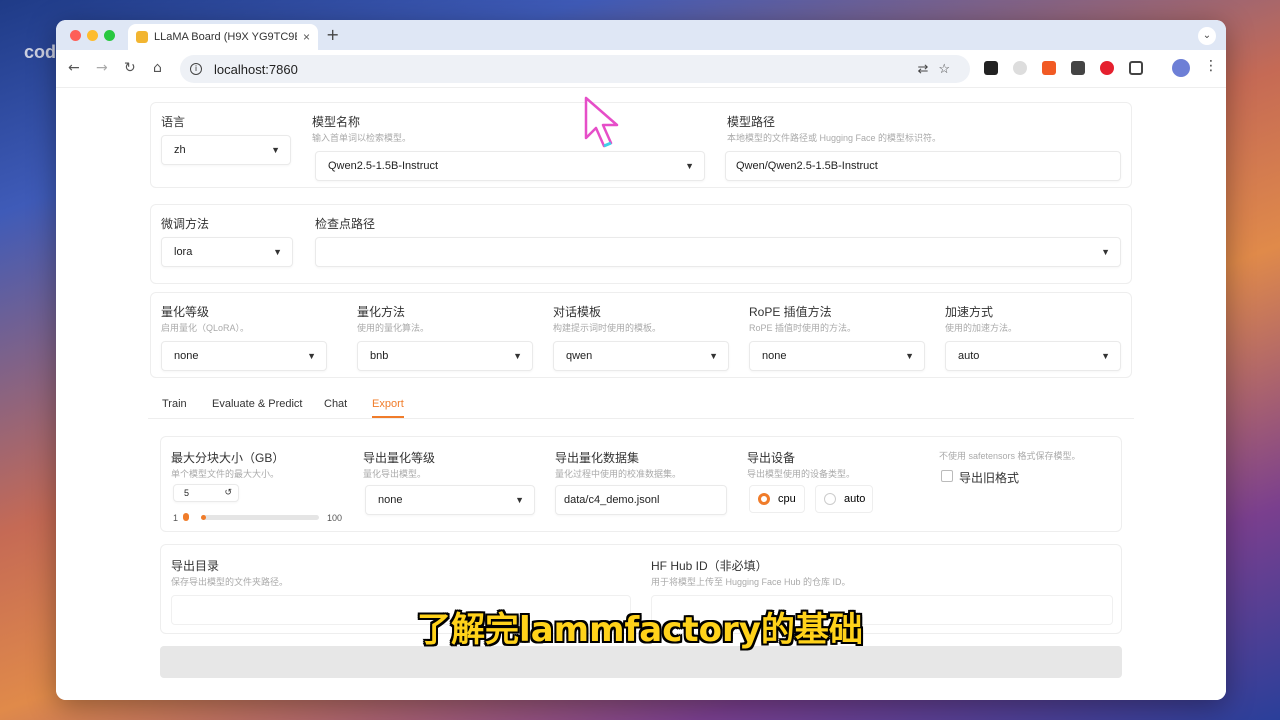 The image size is (1280, 720). What do you see at coordinates (226, 150) in the screenshot?
I see `lang-select: zh ▼` at bounding box center [226, 150].